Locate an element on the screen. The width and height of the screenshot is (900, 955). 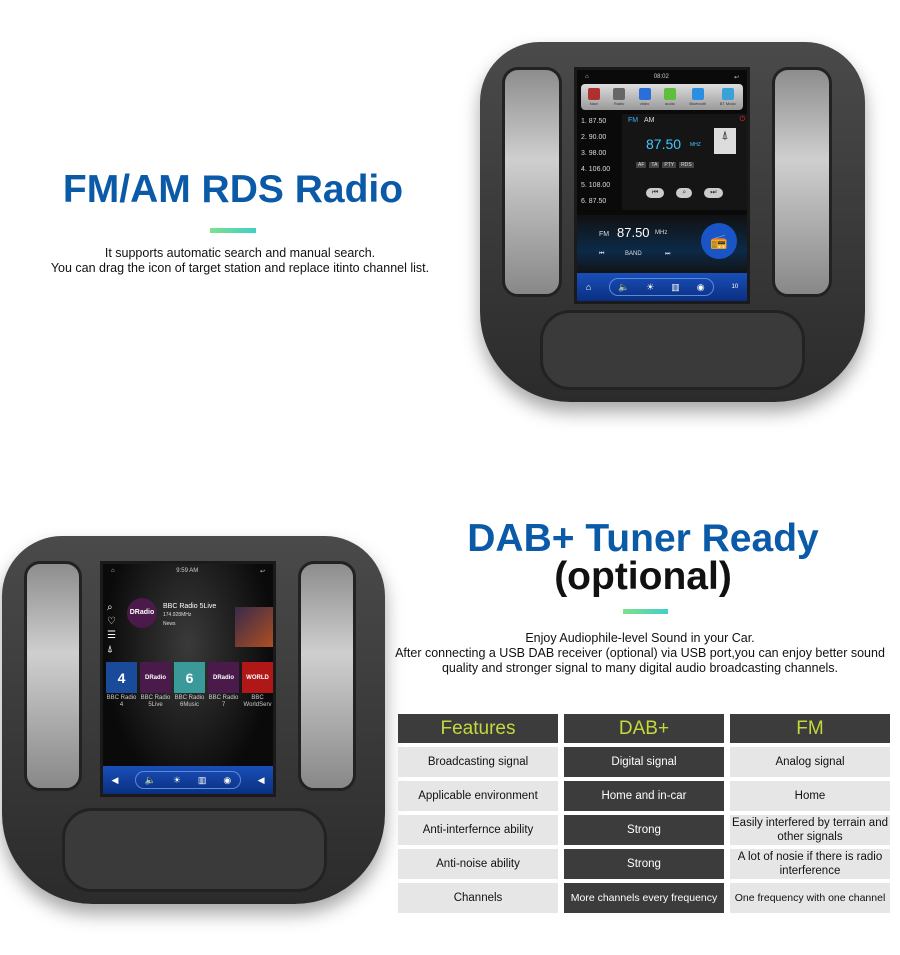
app-video: video is located at coordinates (644, 97).